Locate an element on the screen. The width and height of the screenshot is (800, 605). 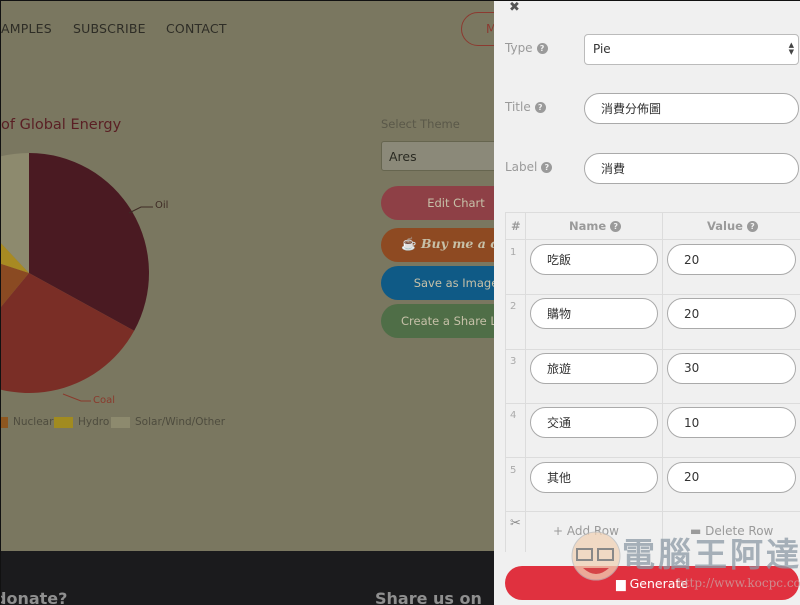
row-number: 4 is located at coordinates (513, 416).